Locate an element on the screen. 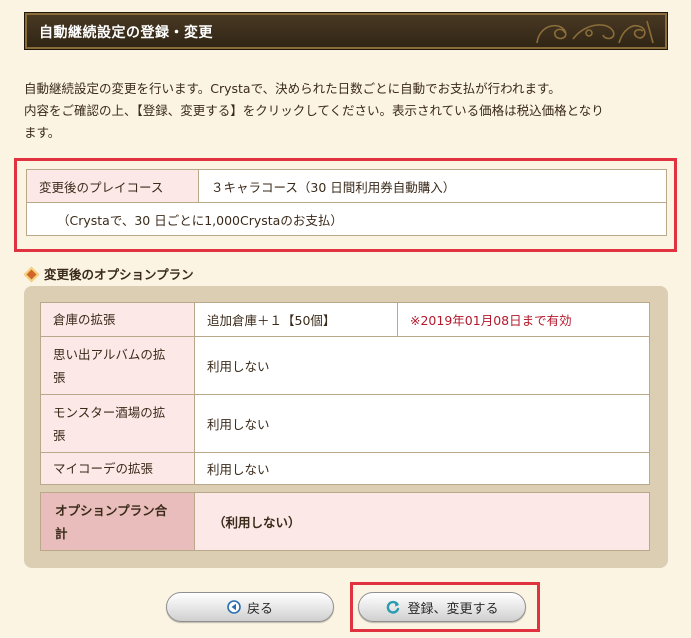 The image size is (691, 638). option-total-value: （利用しない） is located at coordinates (422, 521).